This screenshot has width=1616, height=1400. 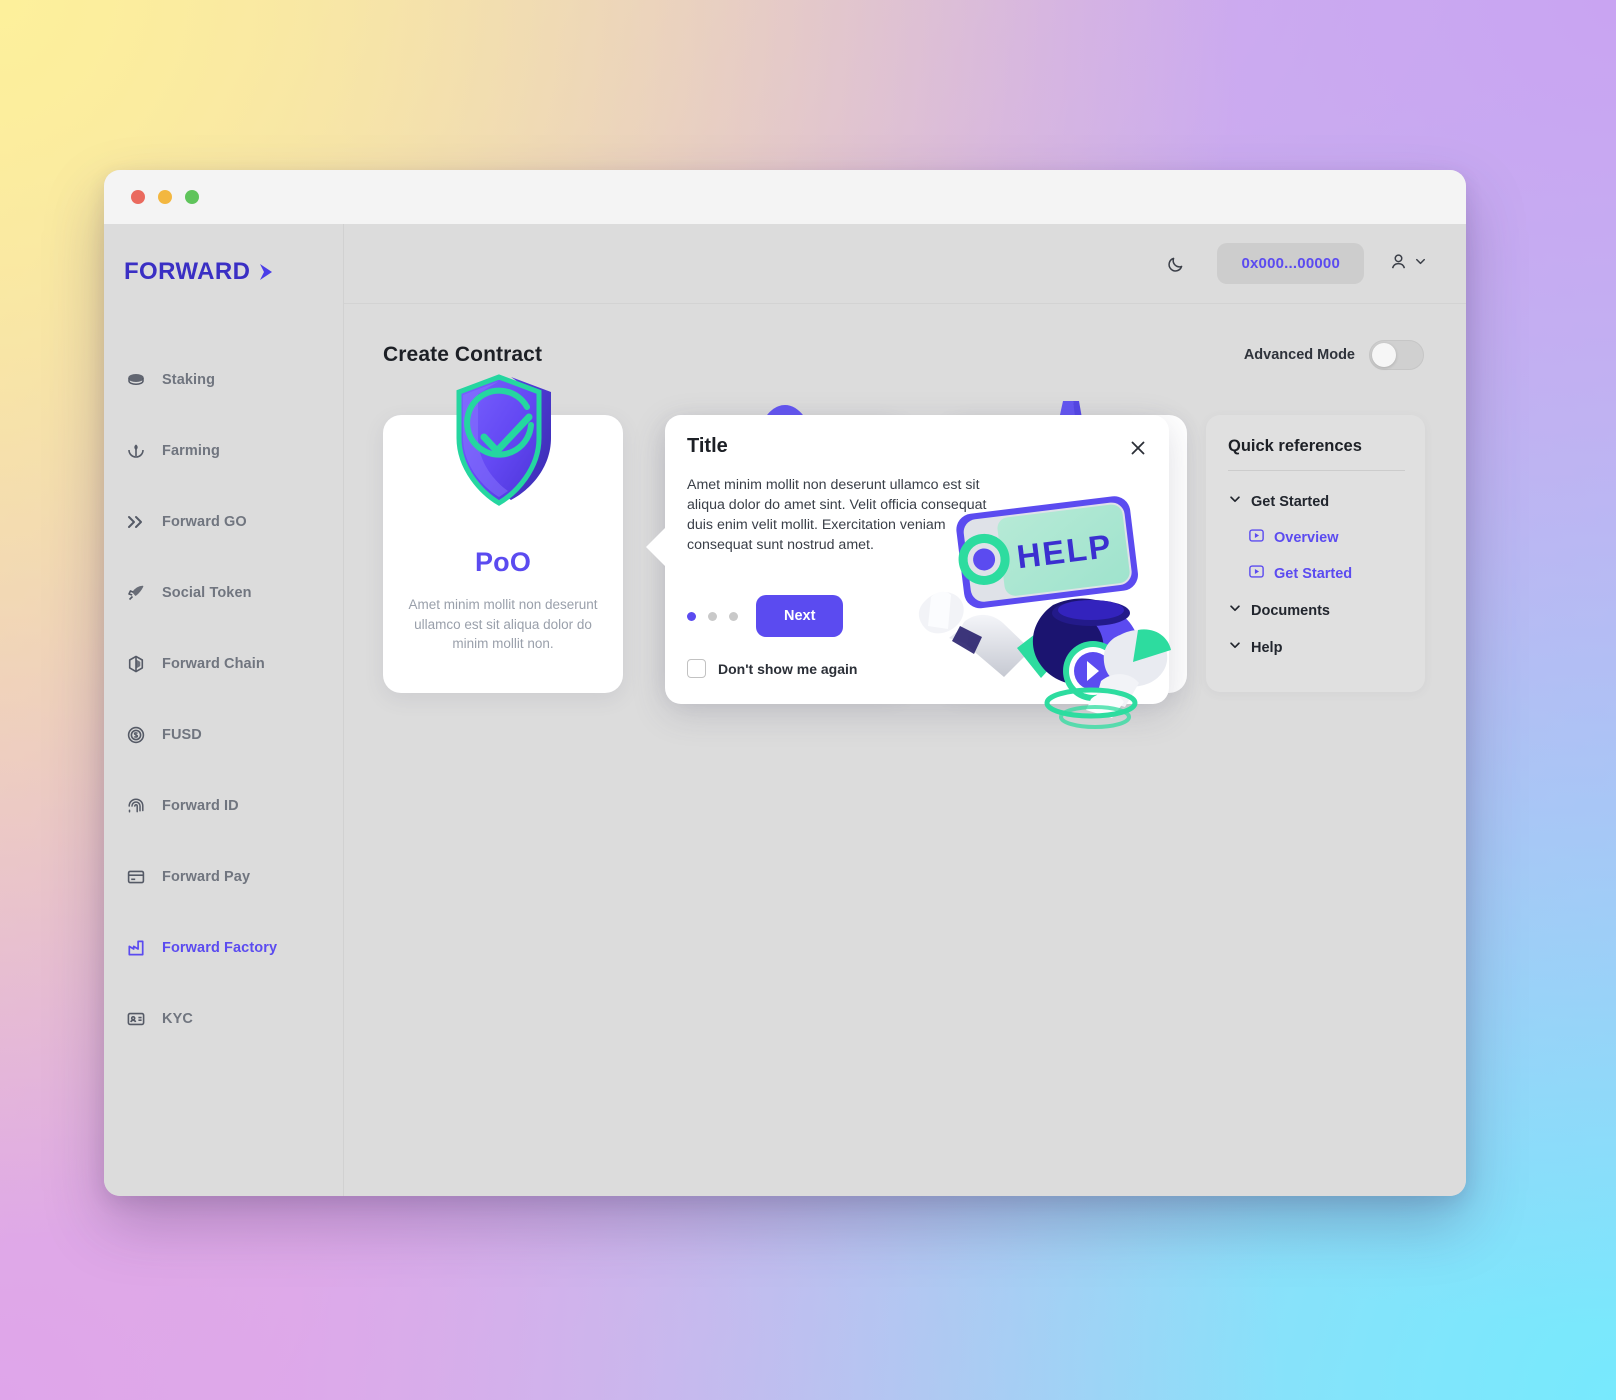 I want to click on tooltip-arrow, so click(x=656, y=547).